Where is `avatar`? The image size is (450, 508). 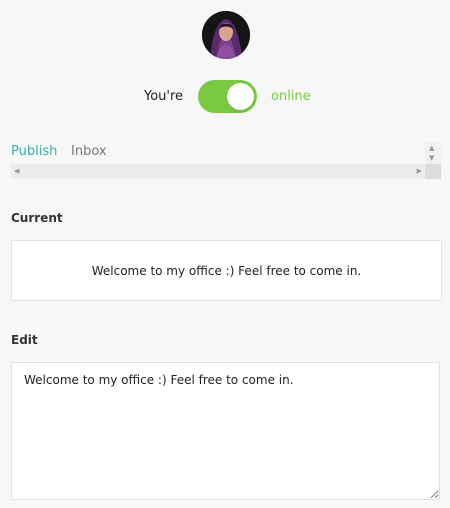
avatar is located at coordinates (226, 35).